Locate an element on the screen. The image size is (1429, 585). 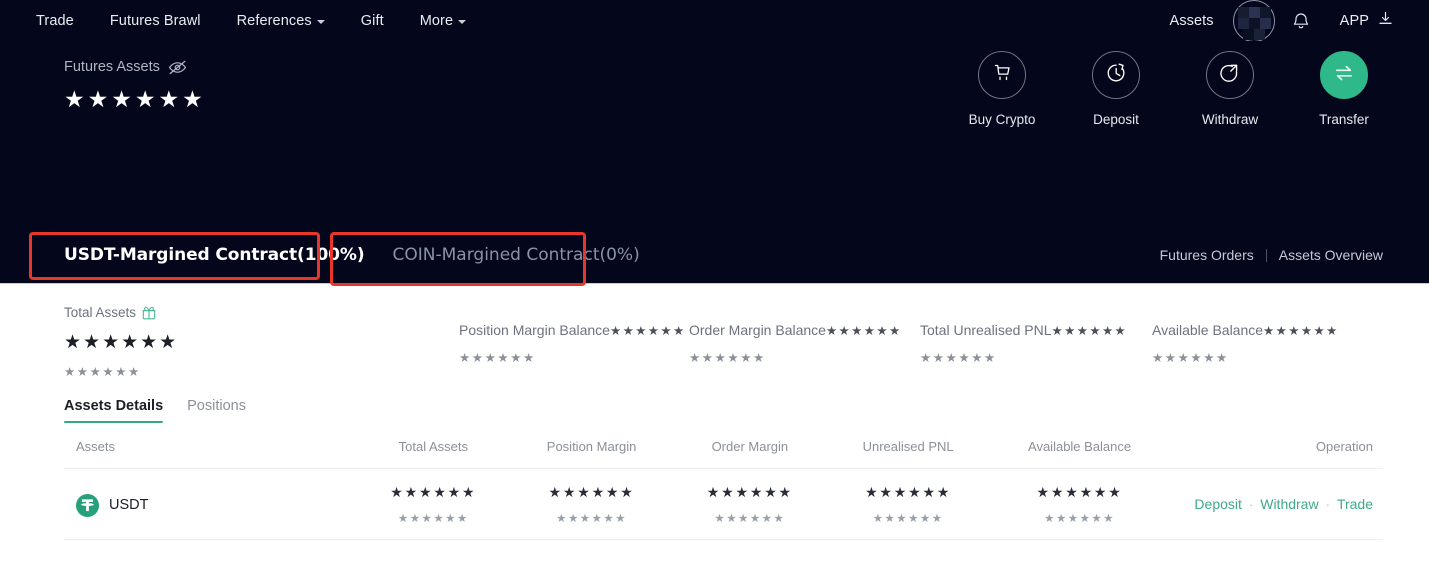
op-deposit-link: Deposit is located at coordinates (1217, 504).